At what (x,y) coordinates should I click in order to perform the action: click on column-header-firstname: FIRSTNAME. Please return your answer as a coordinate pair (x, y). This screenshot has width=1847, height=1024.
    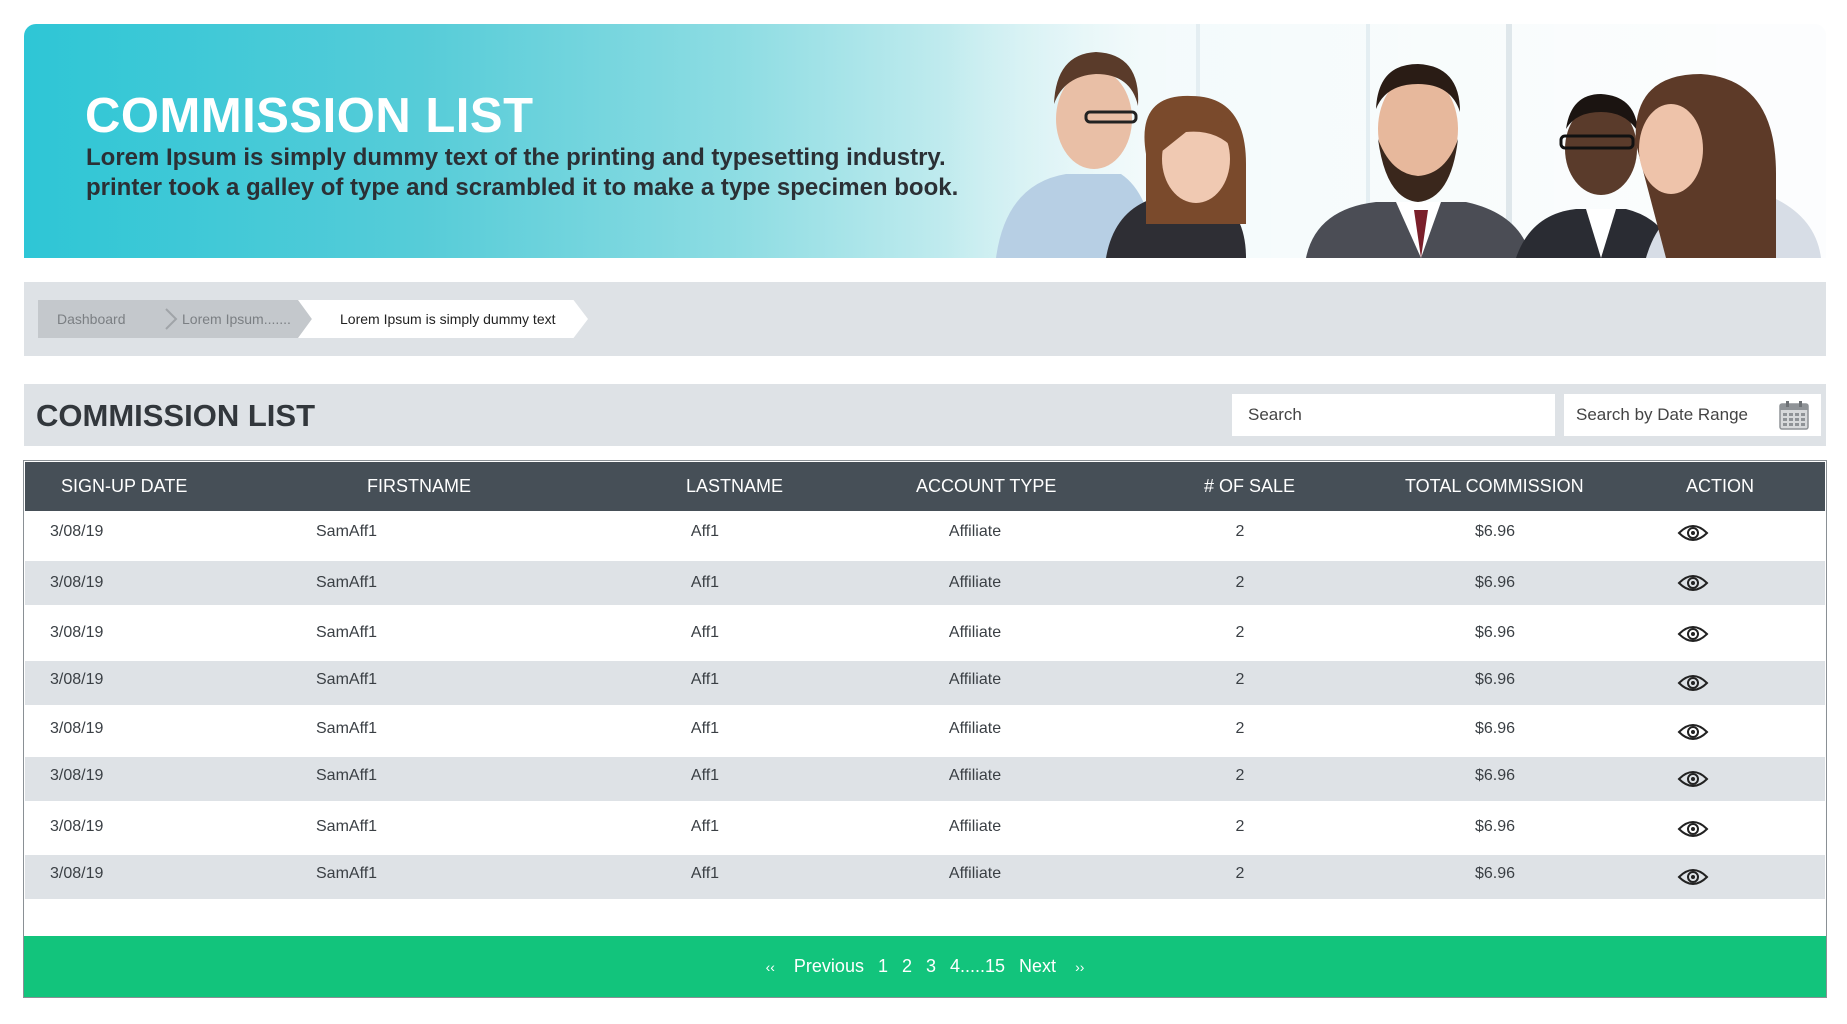
    Looking at the image, I should click on (419, 486).